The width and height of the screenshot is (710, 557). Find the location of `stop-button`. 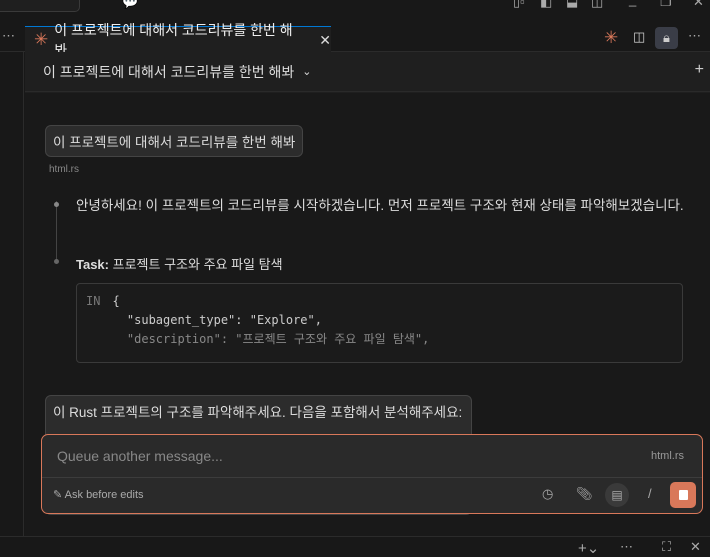

stop-button is located at coordinates (683, 495).